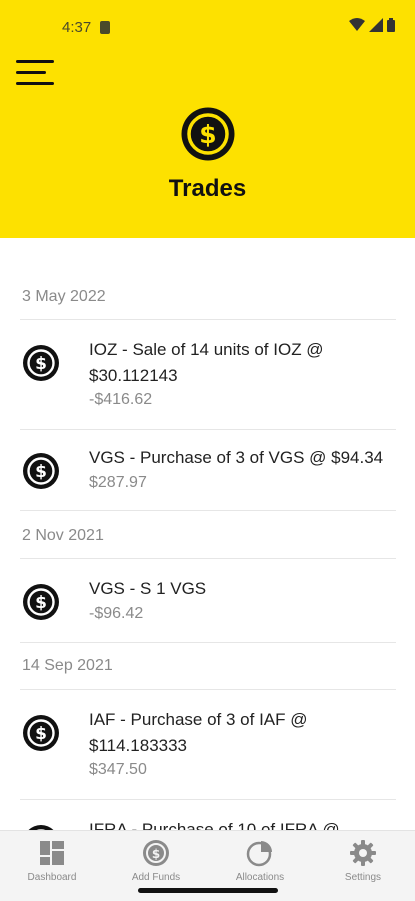  What do you see at coordinates (363, 877) in the screenshot?
I see `nav-label: Settings` at bounding box center [363, 877].